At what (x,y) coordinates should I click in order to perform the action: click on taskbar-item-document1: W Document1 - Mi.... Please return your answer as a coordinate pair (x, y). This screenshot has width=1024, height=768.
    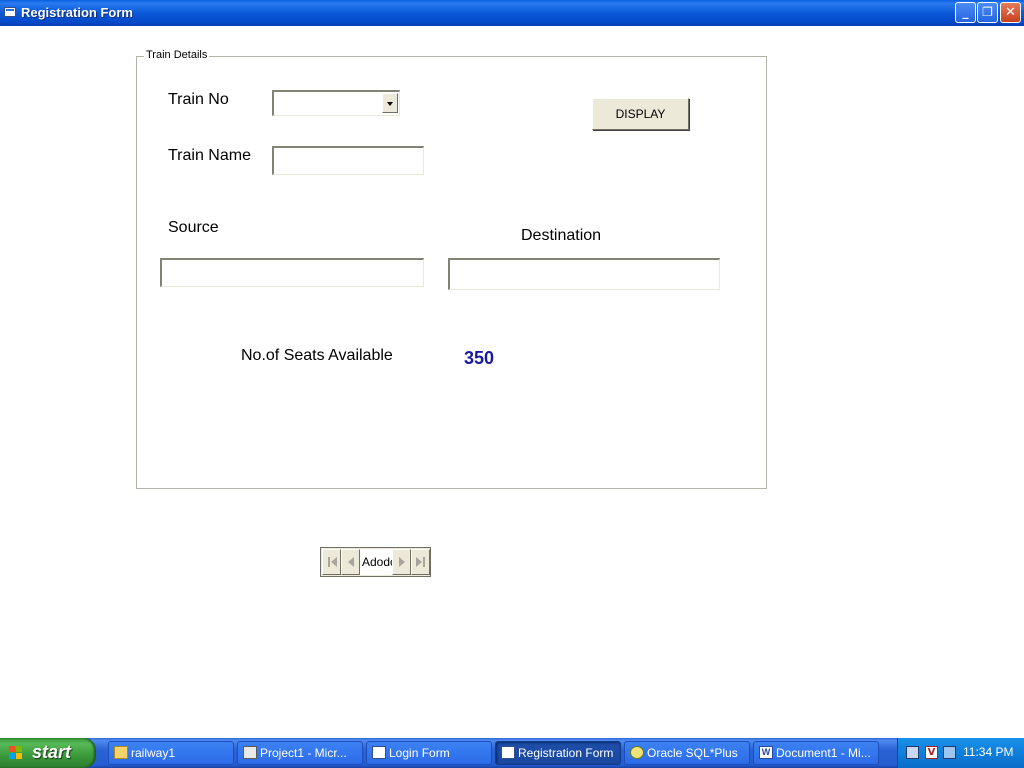
    Looking at the image, I should click on (816, 753).